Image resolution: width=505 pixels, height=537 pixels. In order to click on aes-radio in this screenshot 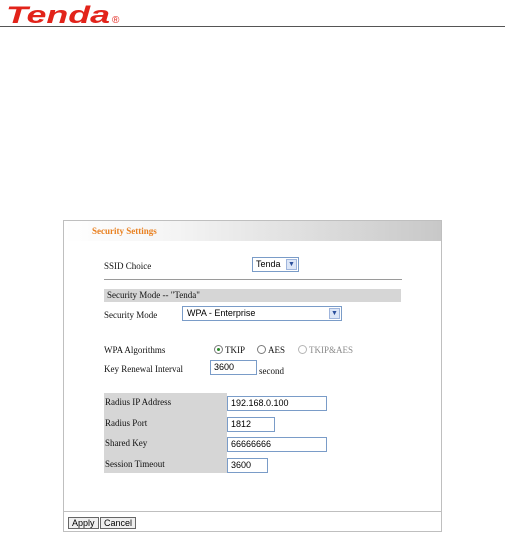, I will do `click(261, 349)`.